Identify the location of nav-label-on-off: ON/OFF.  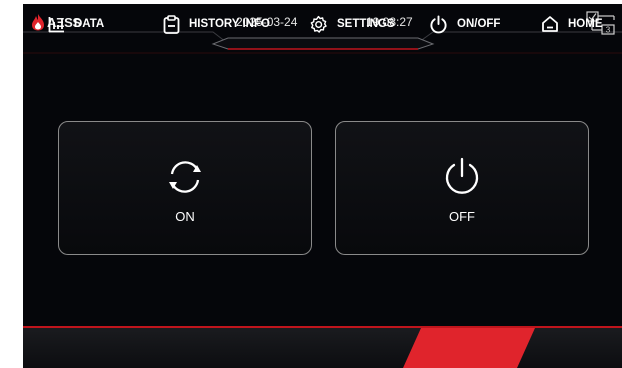
(479, 24).